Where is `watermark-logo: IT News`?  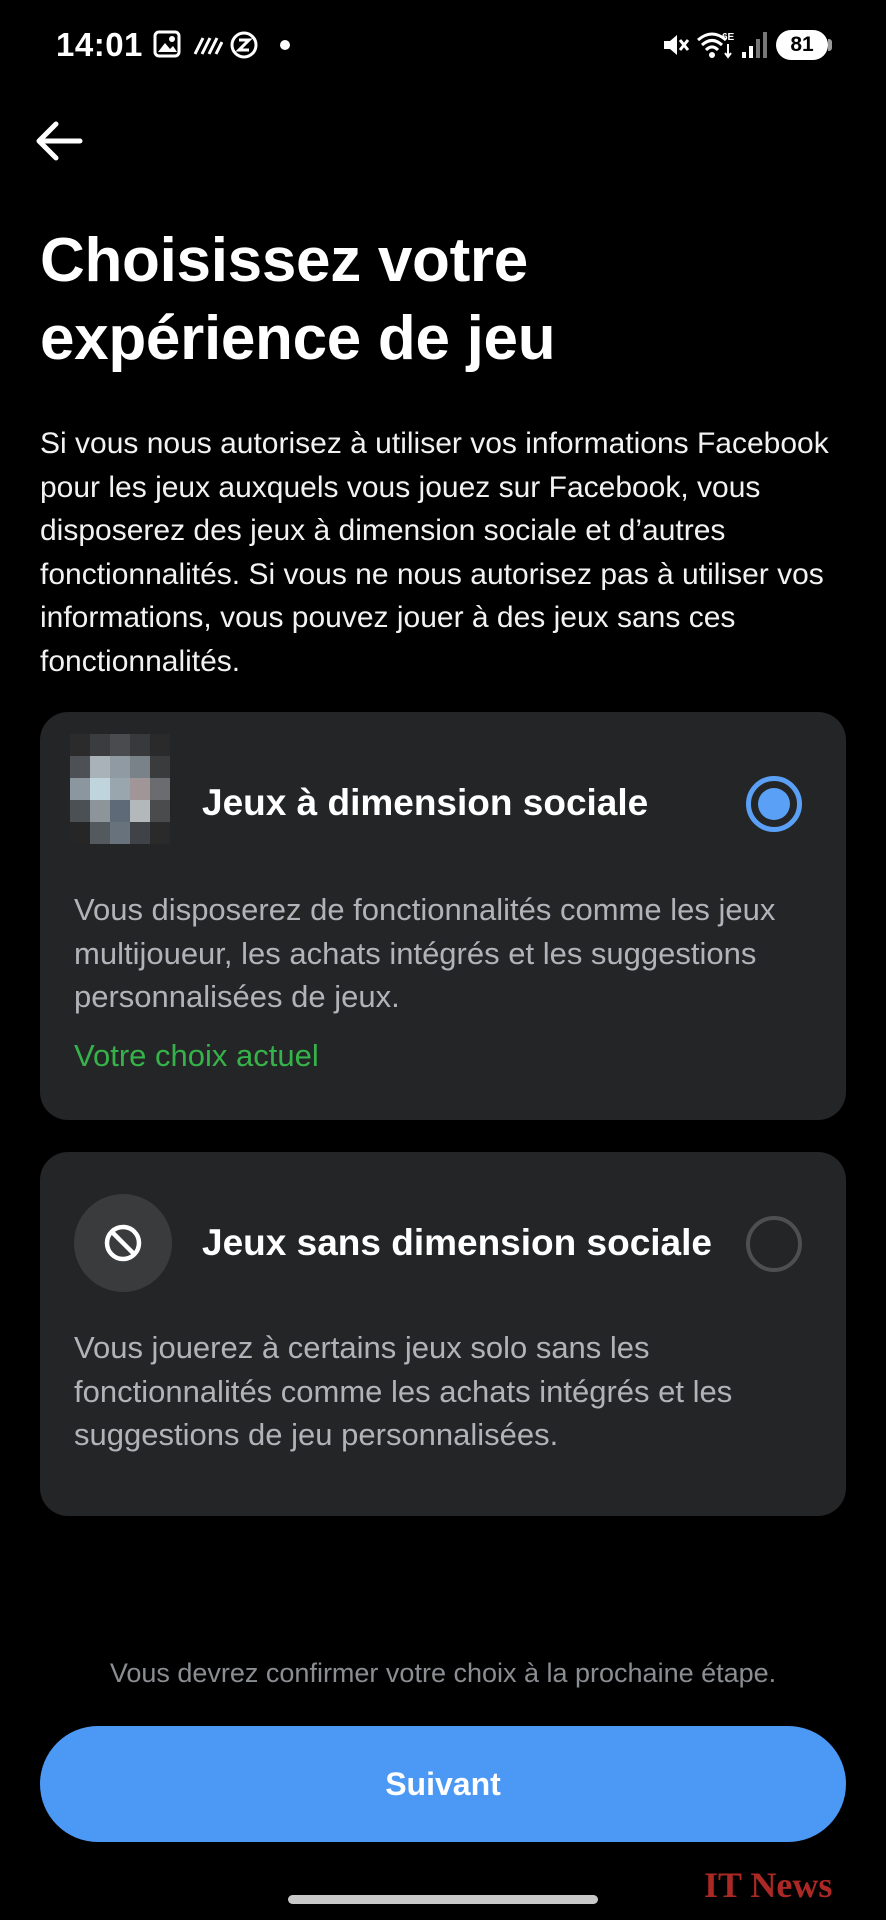
watermark-logo: IT News is located at coordinates (768, 1885).